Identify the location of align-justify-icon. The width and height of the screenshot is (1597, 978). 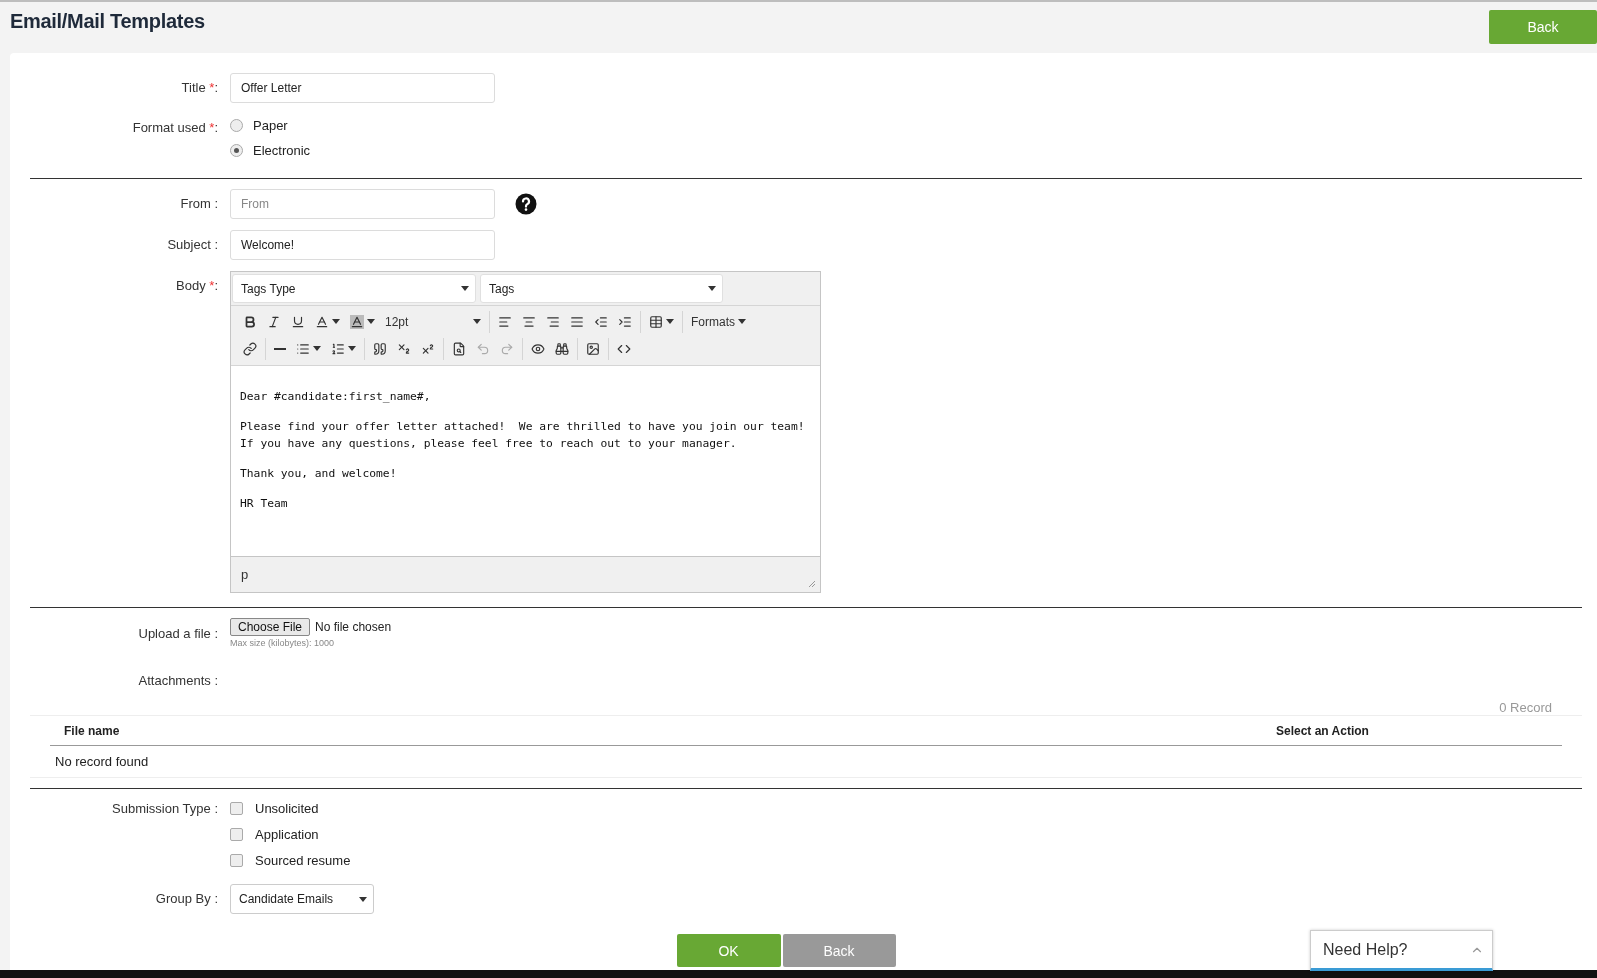
(577, 321).